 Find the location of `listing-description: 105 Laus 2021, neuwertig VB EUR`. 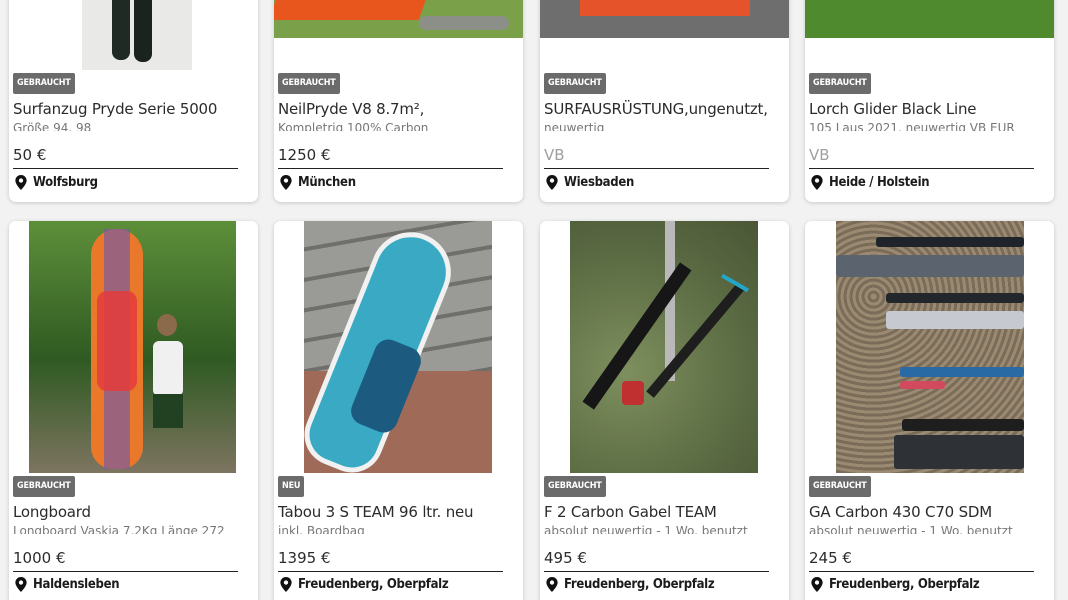

listing-description: 105 Laus 2021, neuwertig VB EUR is located at coordinates (912, 126).